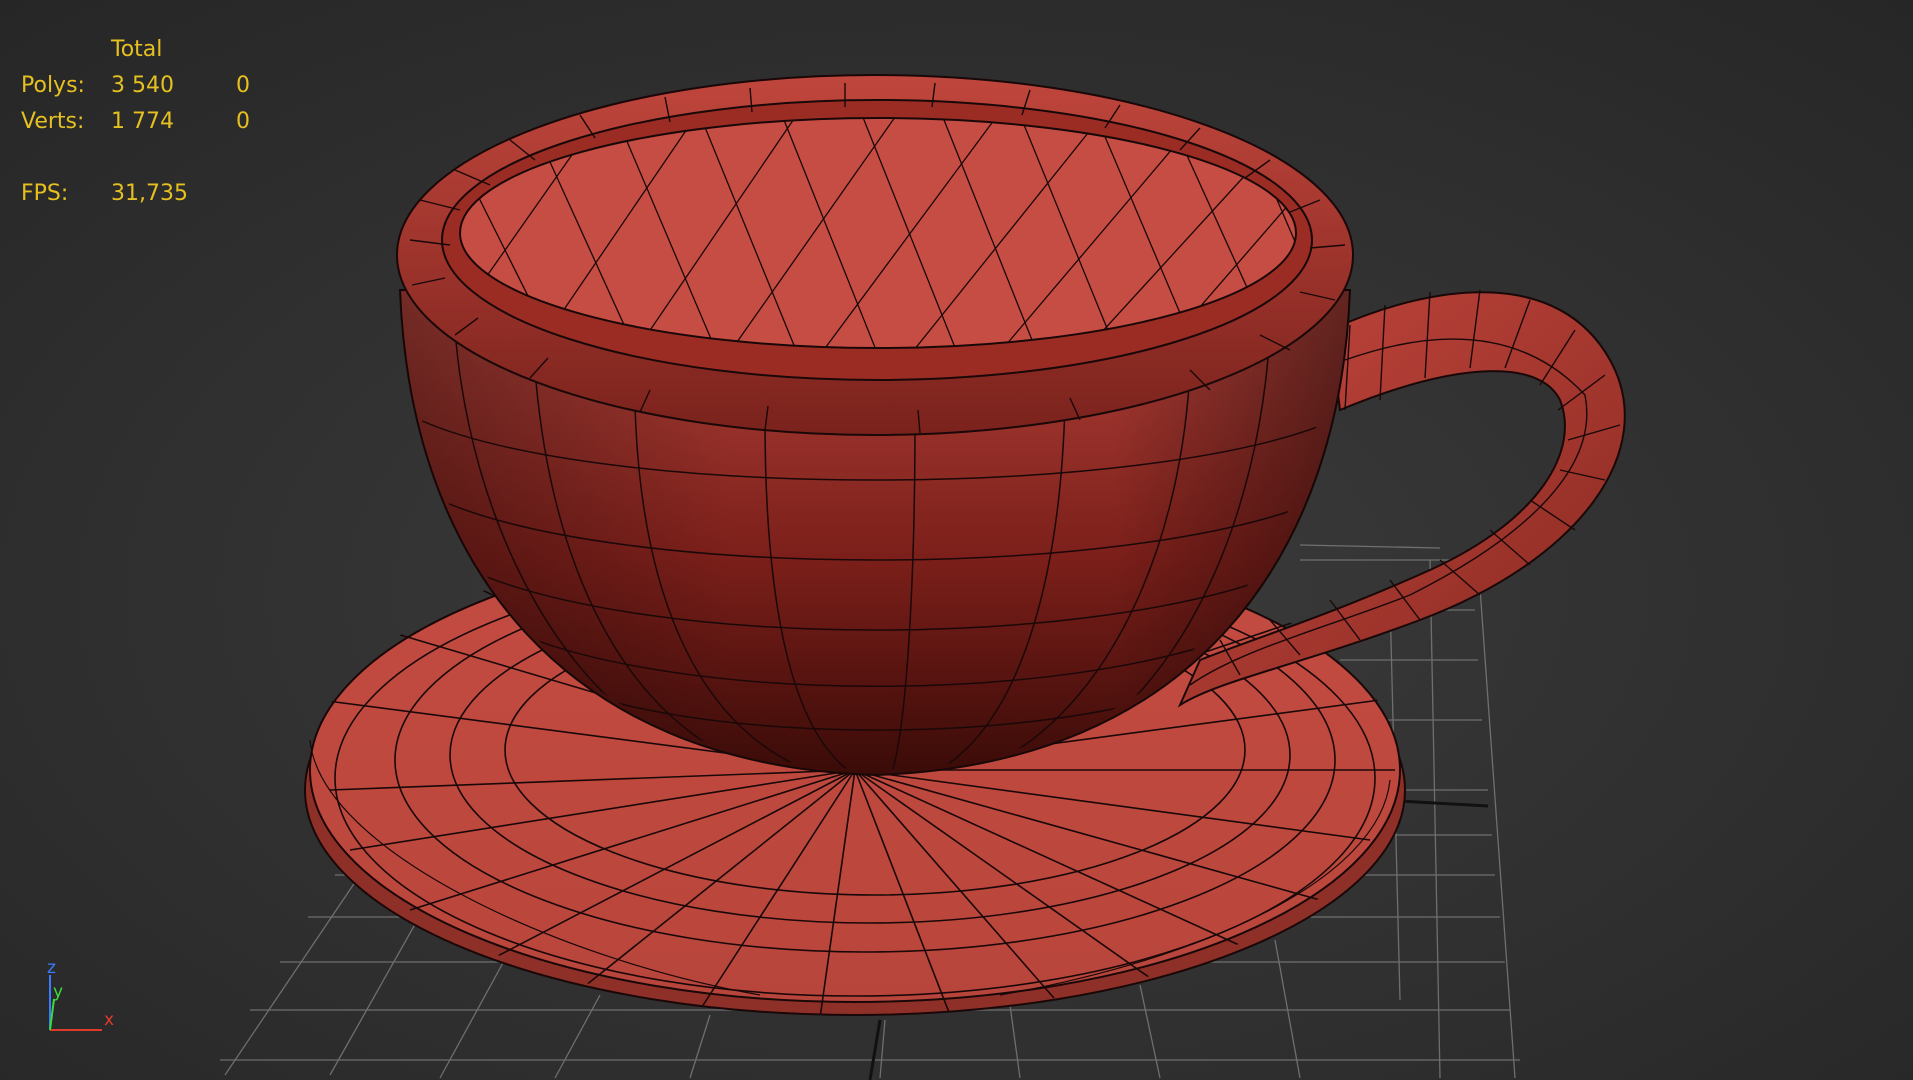 This screenshot has height=1080, width=1913. Describe the element at coordinates (142, 121) in the screenshot. I see `stats-verts-total: 1 774` at that location.